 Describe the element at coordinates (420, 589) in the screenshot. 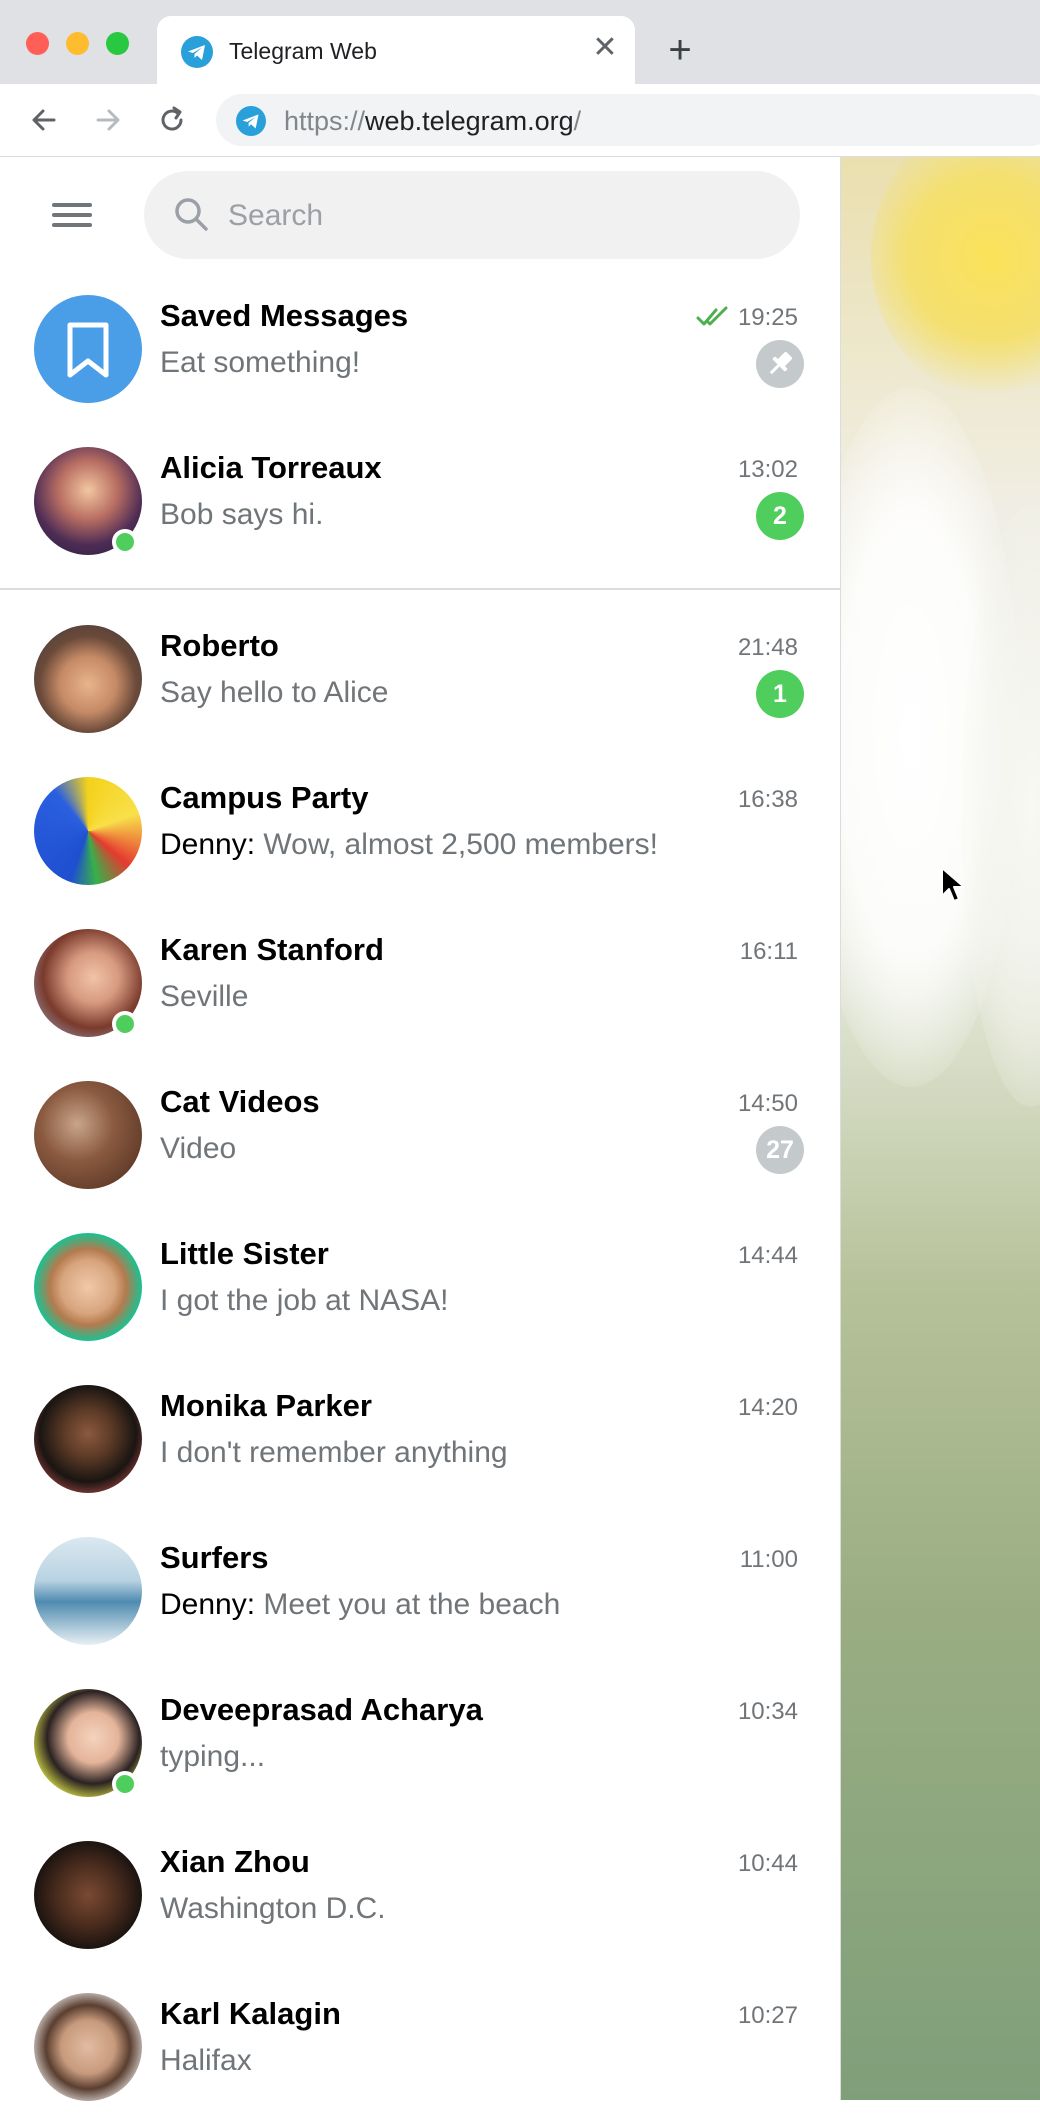

I see `pinned-divider` at that location.